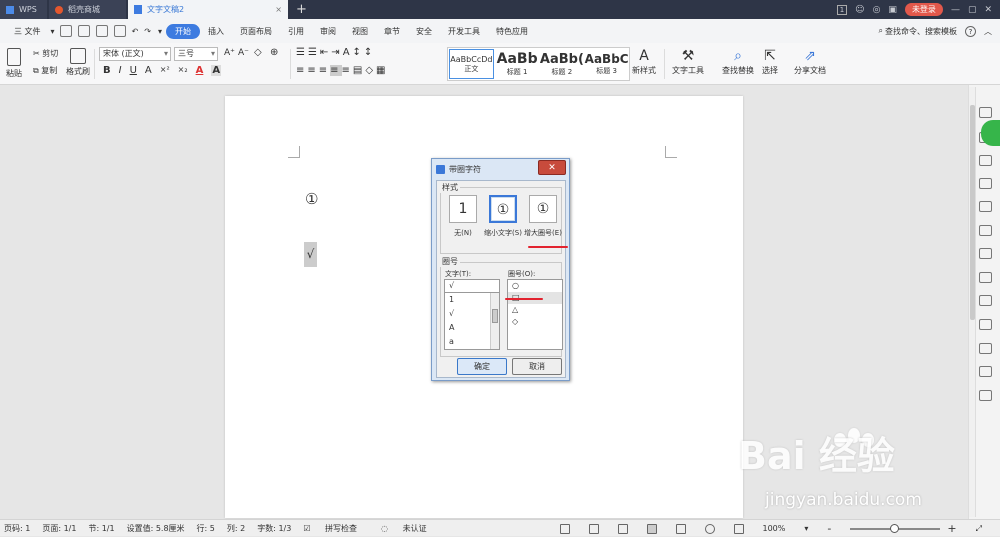 This screenshot has width=1000, height=537. What do you see at coordinates (990, 133) in the screenshot?
I see `assistant-icon` at bounding box center [990, 133].